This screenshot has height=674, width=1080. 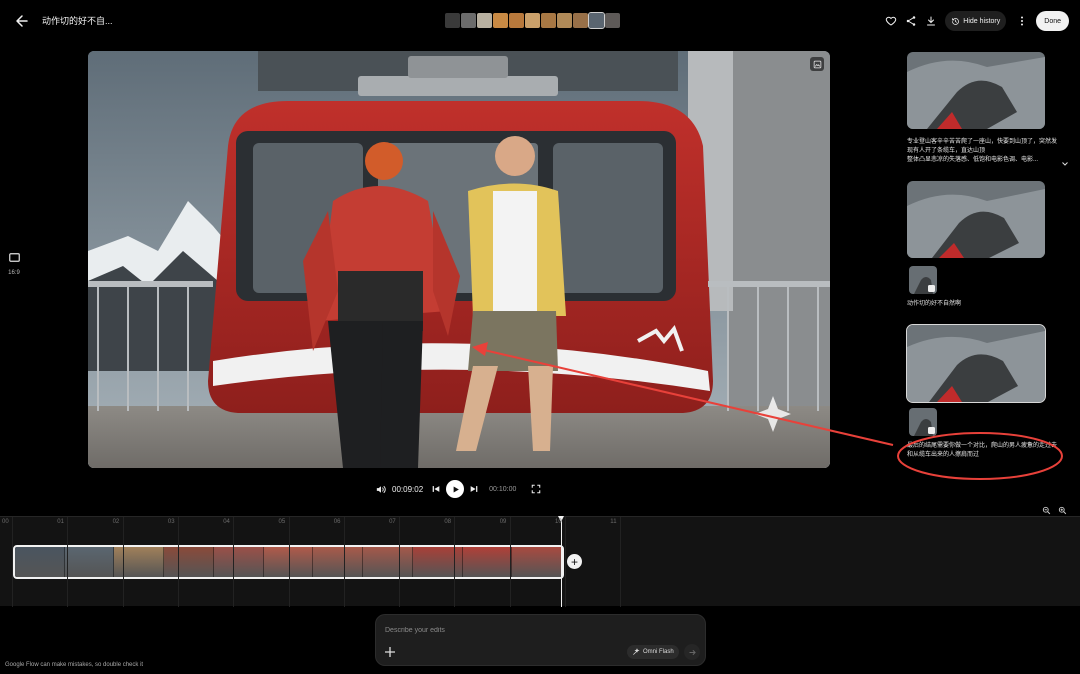 I want to click on history-prompt-3: 最后的结尾需要你做一个对比，爬山的男人疲惫的走过去和从缆车出来的人擦肩而过, so click(x=982, y=450).